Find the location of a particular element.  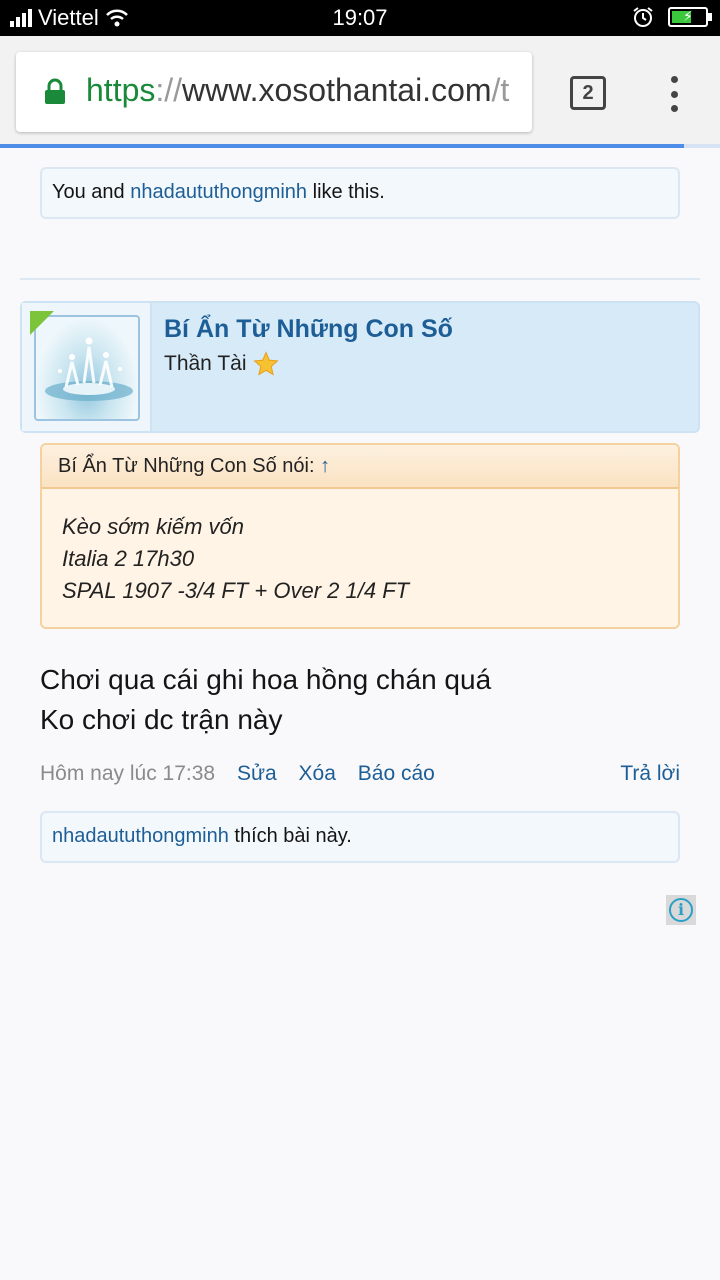

post-likes: nhadaututhongminh thích bài này. is located at coordinates (360, 837).